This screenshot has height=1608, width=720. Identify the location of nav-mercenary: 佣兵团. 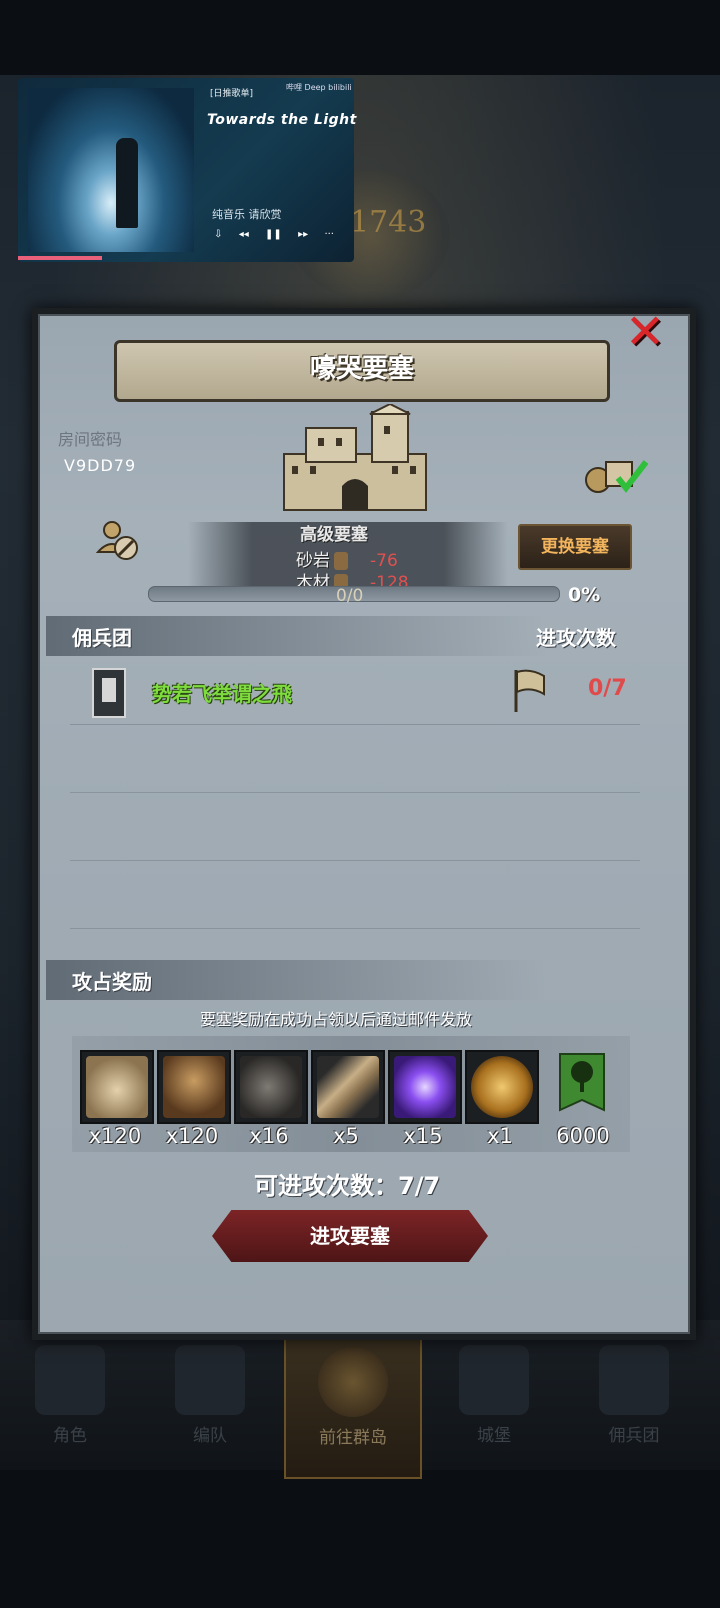
(634, 1405).